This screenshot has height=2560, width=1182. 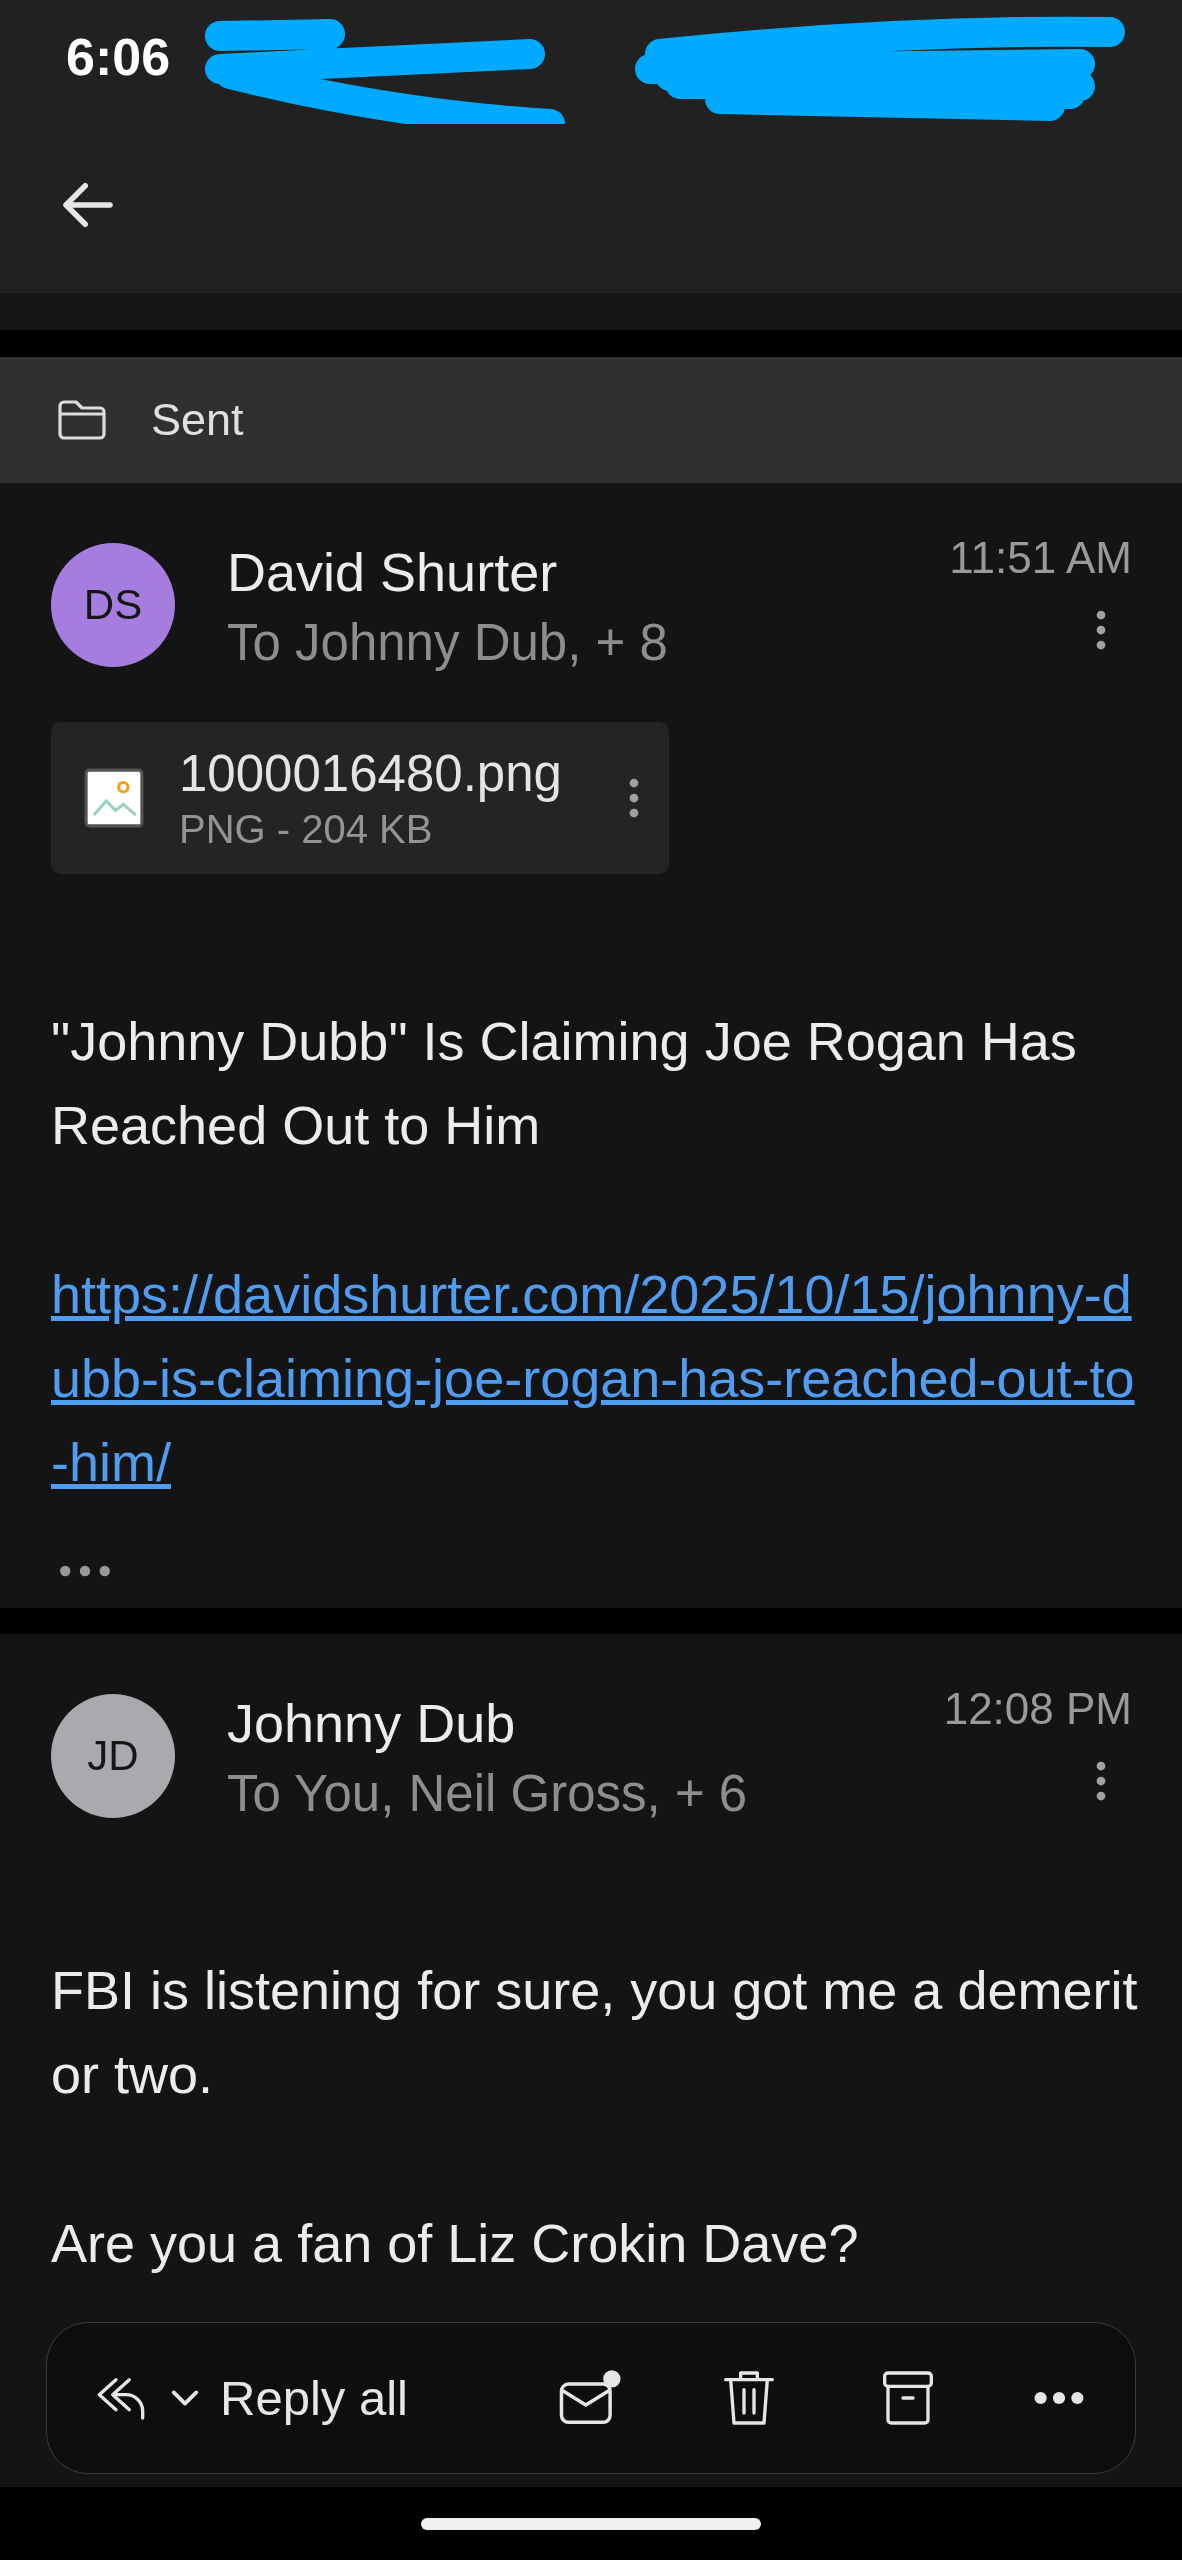 I want to click on image-file-icon, so click(x=114, y=798).